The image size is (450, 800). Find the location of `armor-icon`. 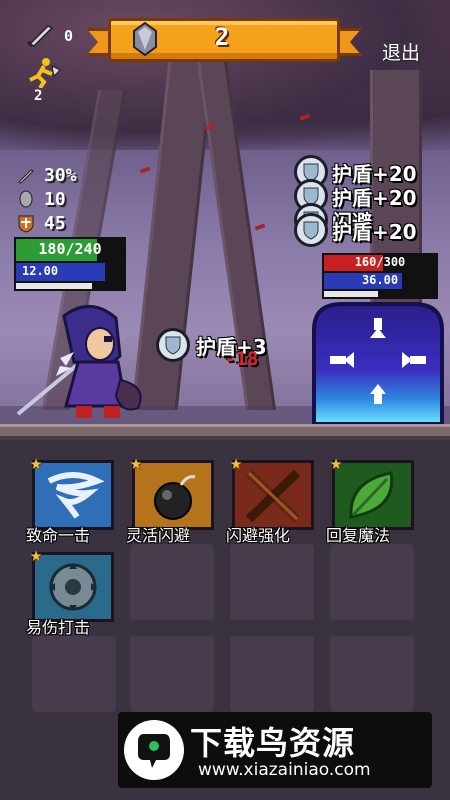

armor-icon is located at coordinates (26, 199).